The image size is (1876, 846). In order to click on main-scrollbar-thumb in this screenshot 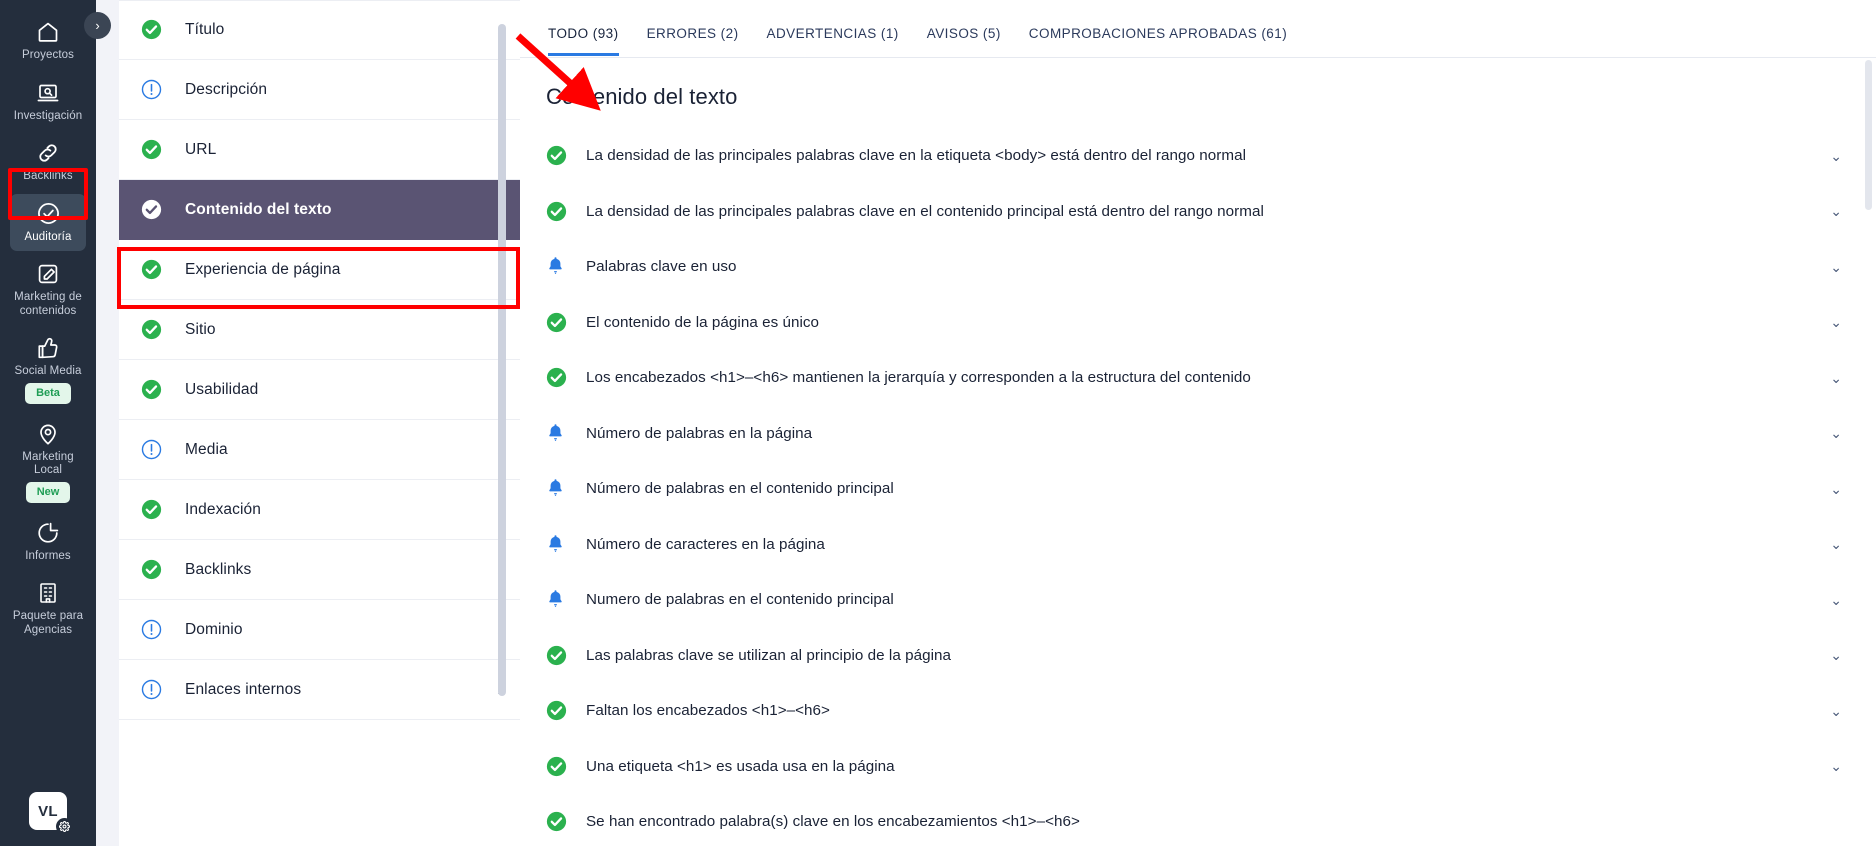, I will do `click(1868, 135)`.